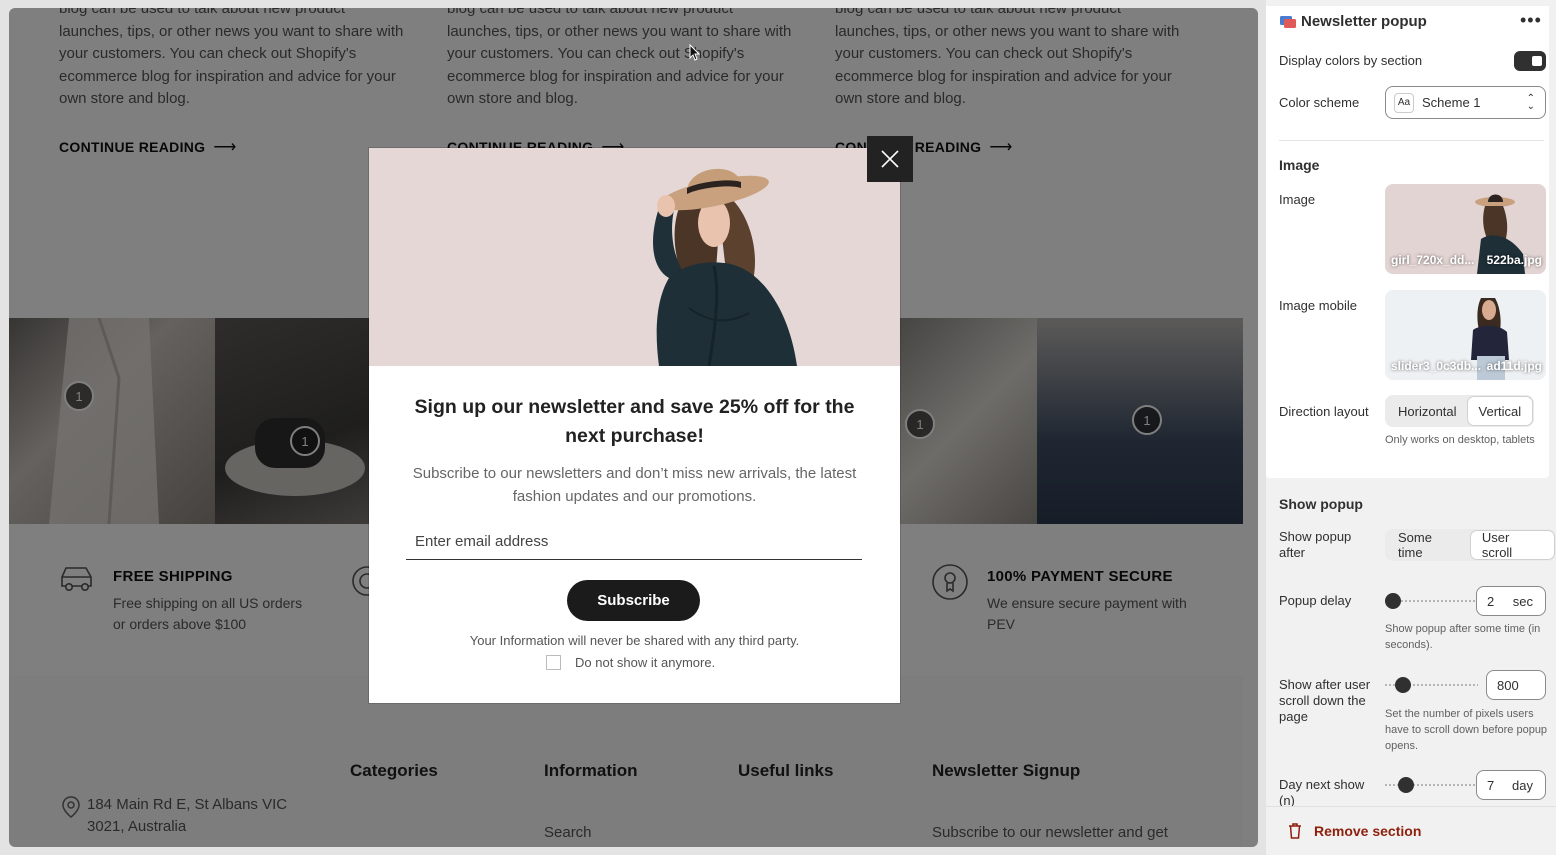 The width and height of the screenshot is (1556, 855). Describe the element at coordinates (1465, 229) in the screenshot. I see `image-picker: girl_720x_dd... 522ba.jpg` at that location.